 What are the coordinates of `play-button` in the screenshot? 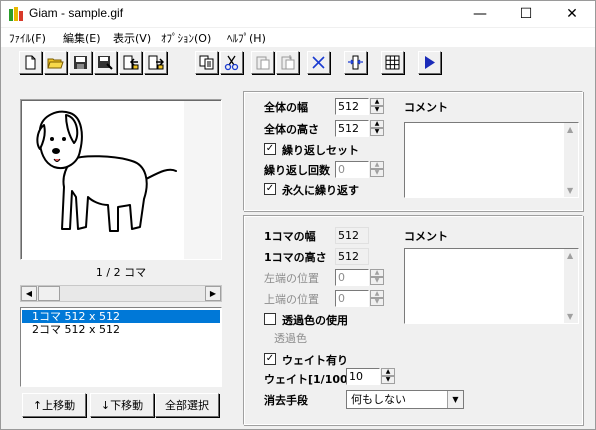 It's located at (429, 62).